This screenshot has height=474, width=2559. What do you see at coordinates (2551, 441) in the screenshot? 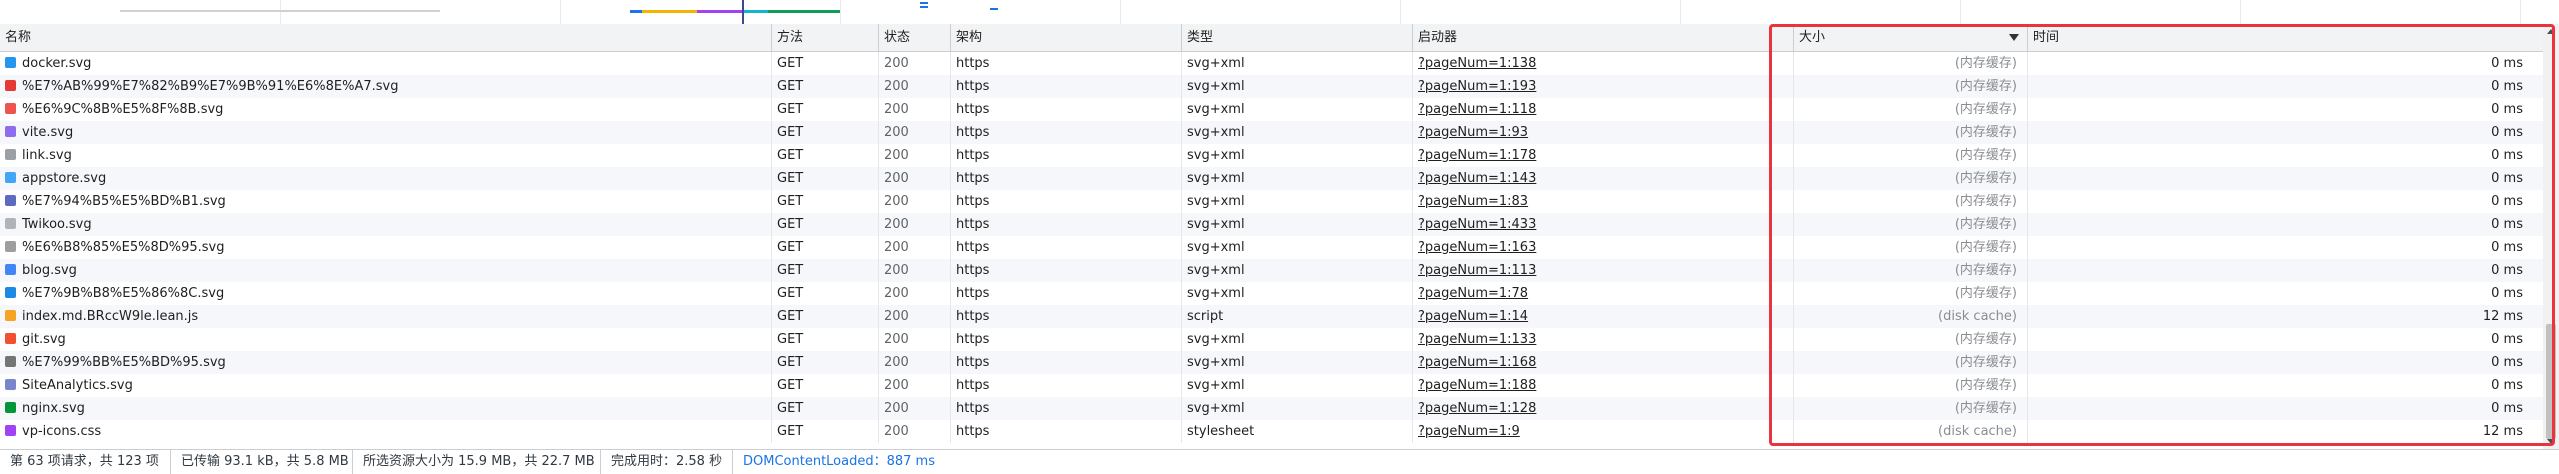
I see `scroll-down-icon` at bounding box center [2551, 441].